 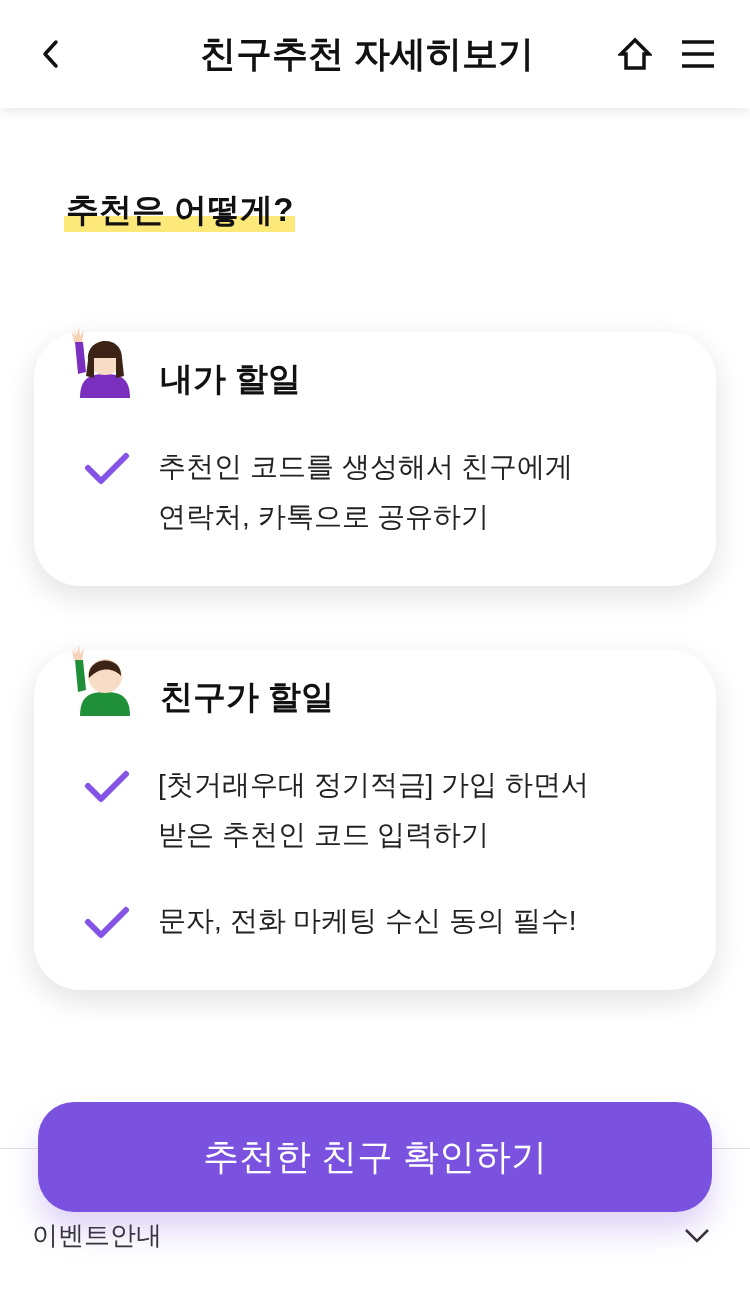 What do you see at coordinates (698, 54) in the screenshot?
I see `menu-icon` at bounding box center [698, 54].